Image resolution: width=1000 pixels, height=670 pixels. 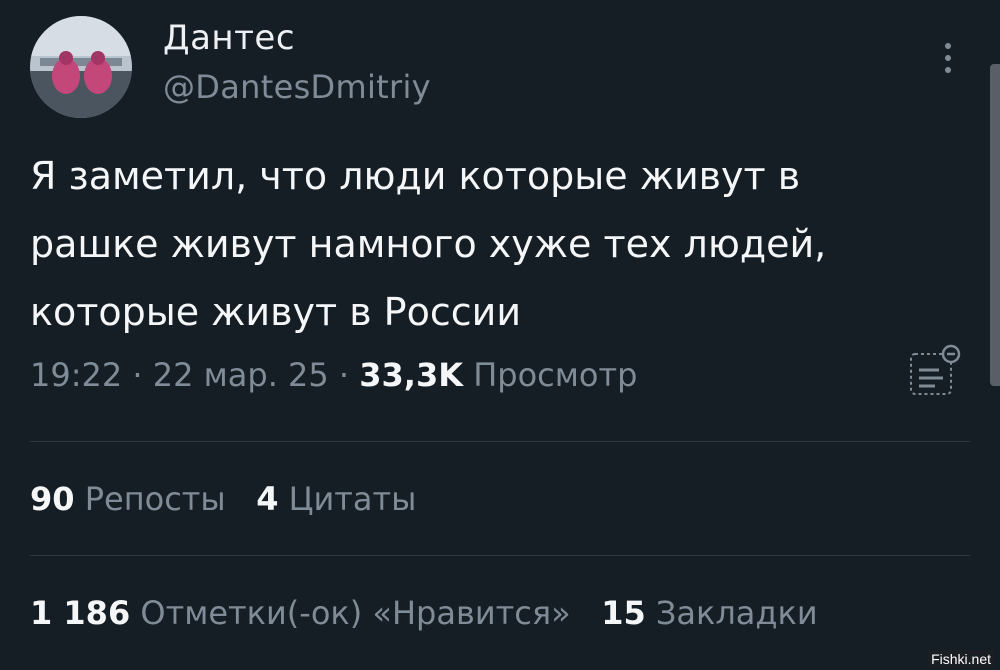 What do you see at coordinates (229, 38) in the screenshot?
I see `display-name: Дантес` at bounding box center [229, 38].